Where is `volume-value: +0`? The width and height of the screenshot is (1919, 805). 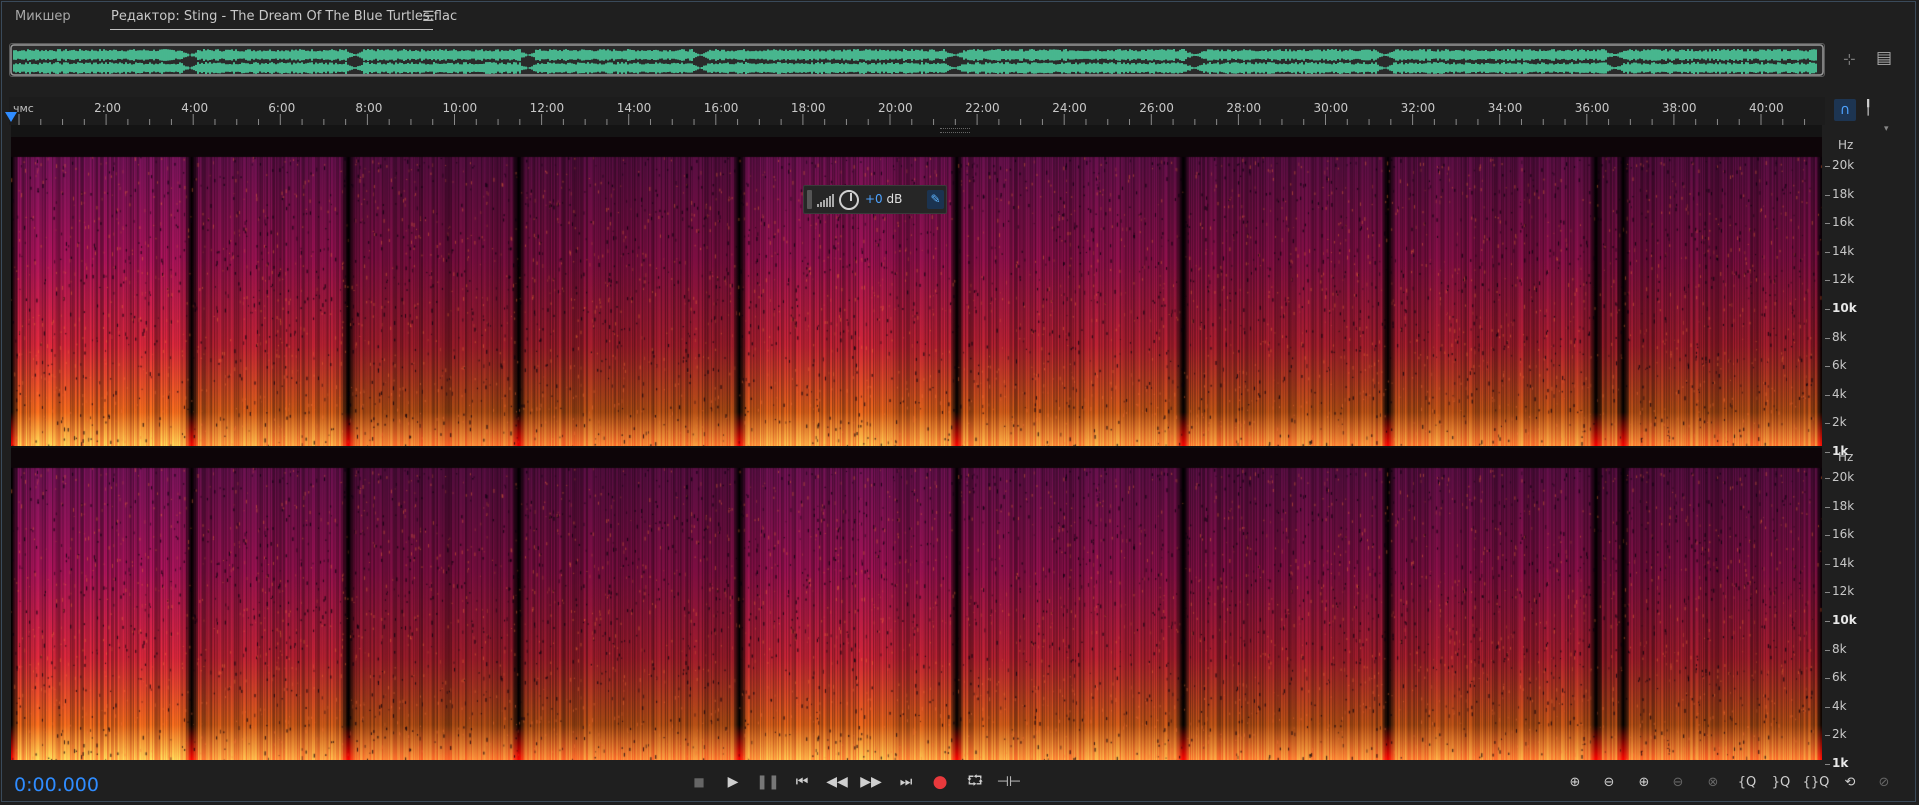
volume-value: +0 is located at coordinates (874, 199).